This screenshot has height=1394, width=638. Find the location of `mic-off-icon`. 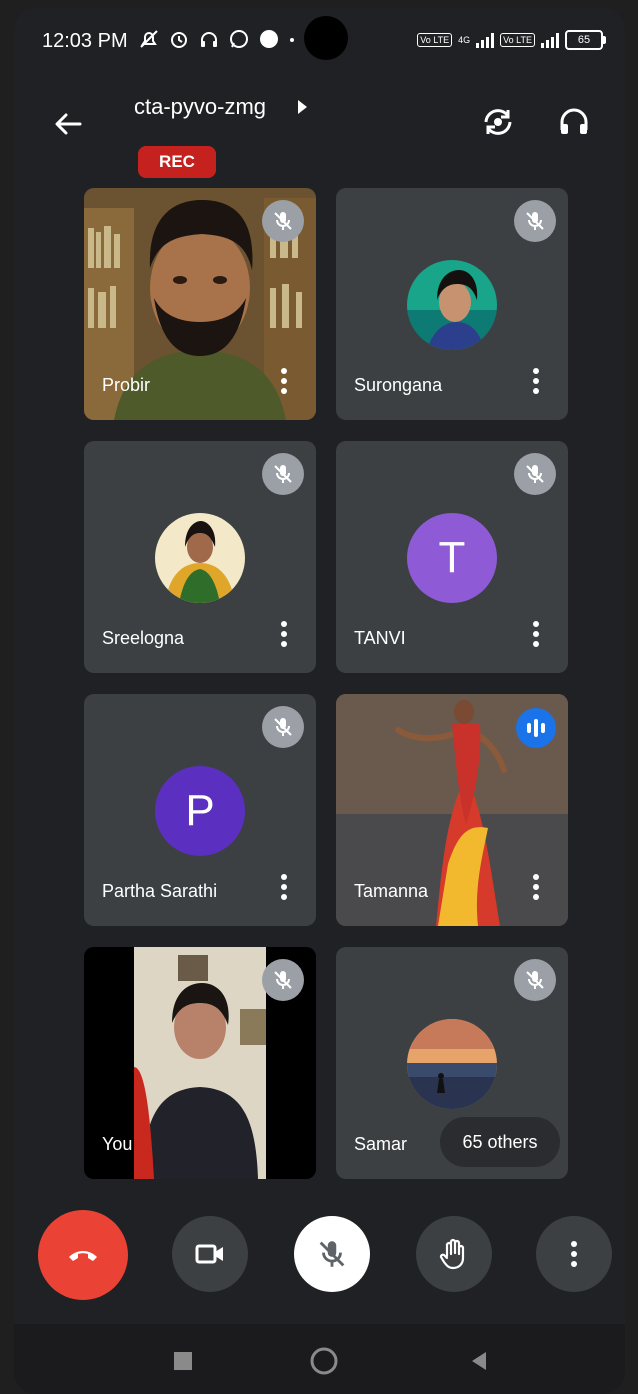

mic-off-icon is located at coordinates (332, 1254).